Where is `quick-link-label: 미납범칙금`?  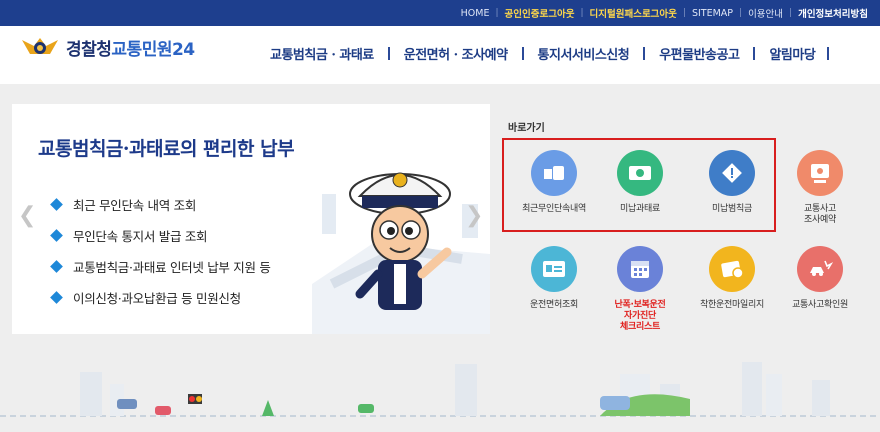 quick-link-label: 미납범칙금 is located at coordinates (732, 209).